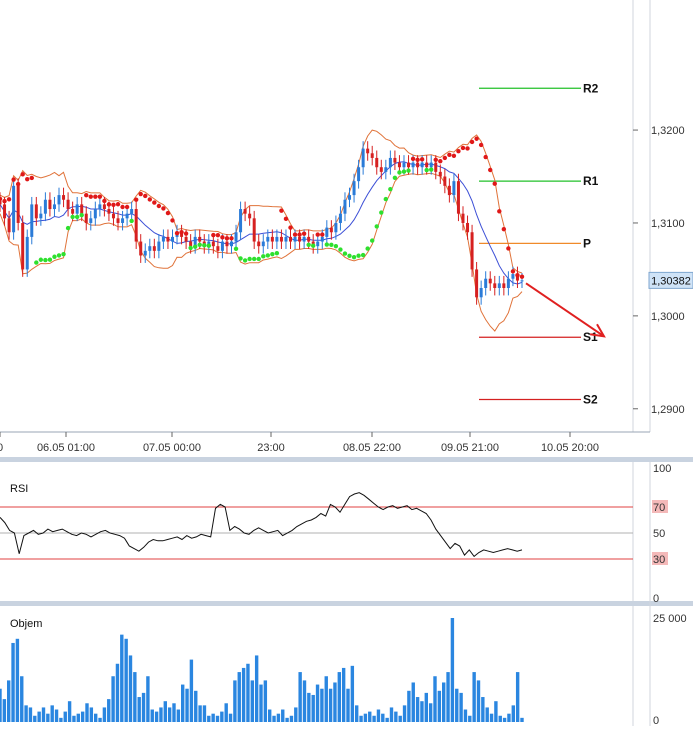 The image size is (693, 731). I want to click on rsi-tick-label: 100, so click(662, 469).